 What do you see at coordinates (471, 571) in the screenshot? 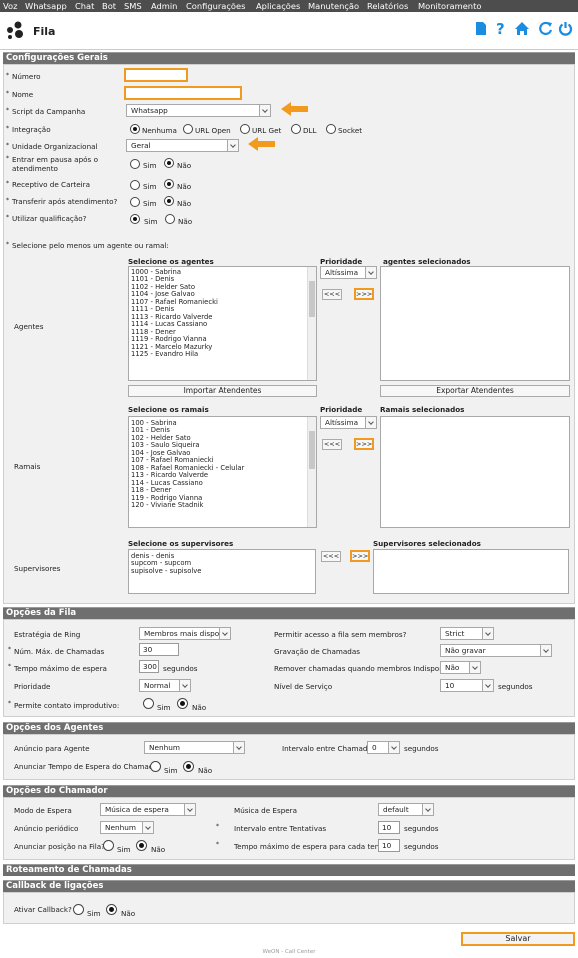
I see `supervisores-selected-listbox` at bounding box center [471, 571].